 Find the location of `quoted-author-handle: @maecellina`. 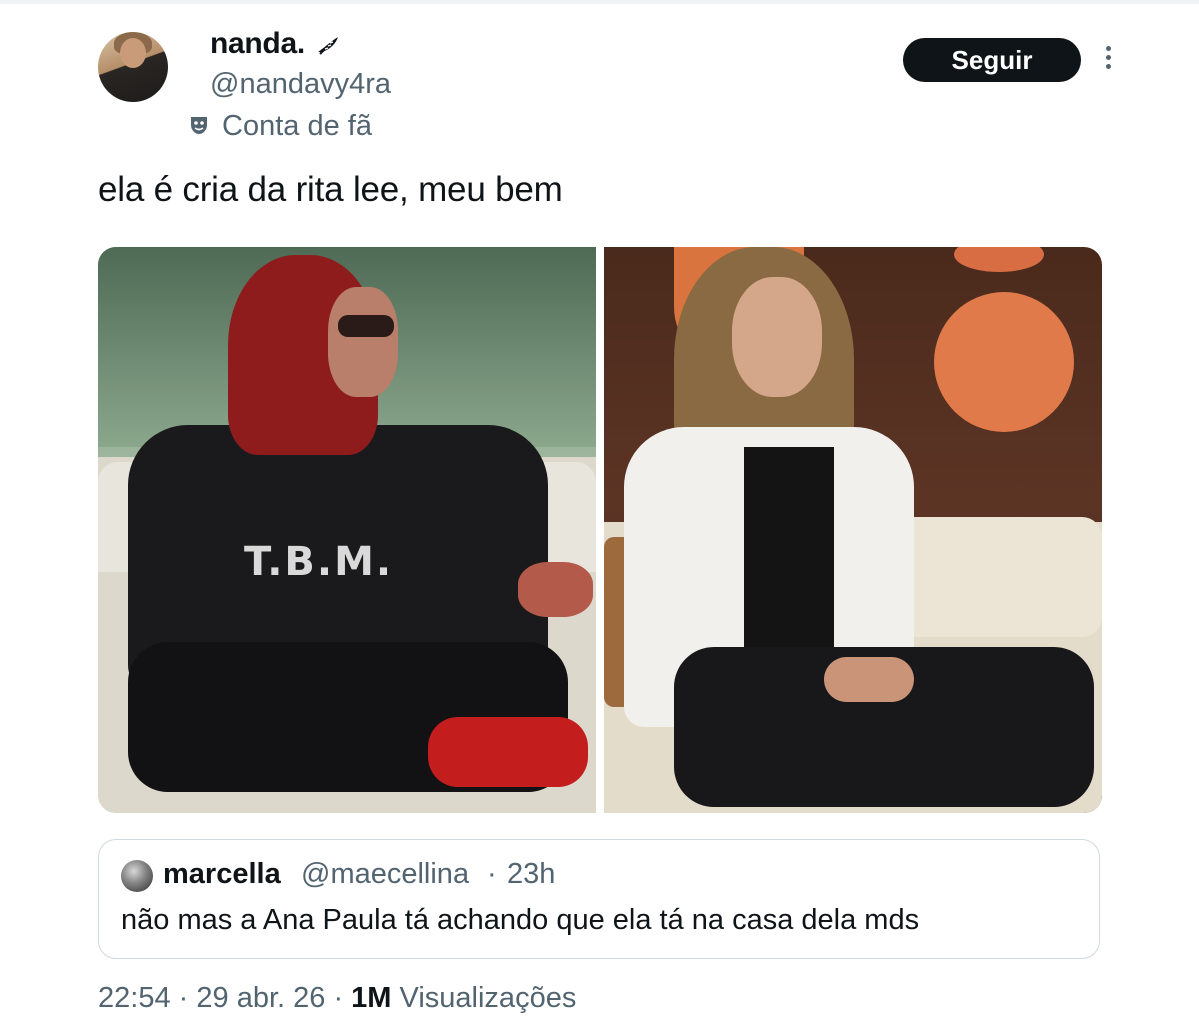

quoted-author-handle: @maecellina is located at coordinates (385, 874).